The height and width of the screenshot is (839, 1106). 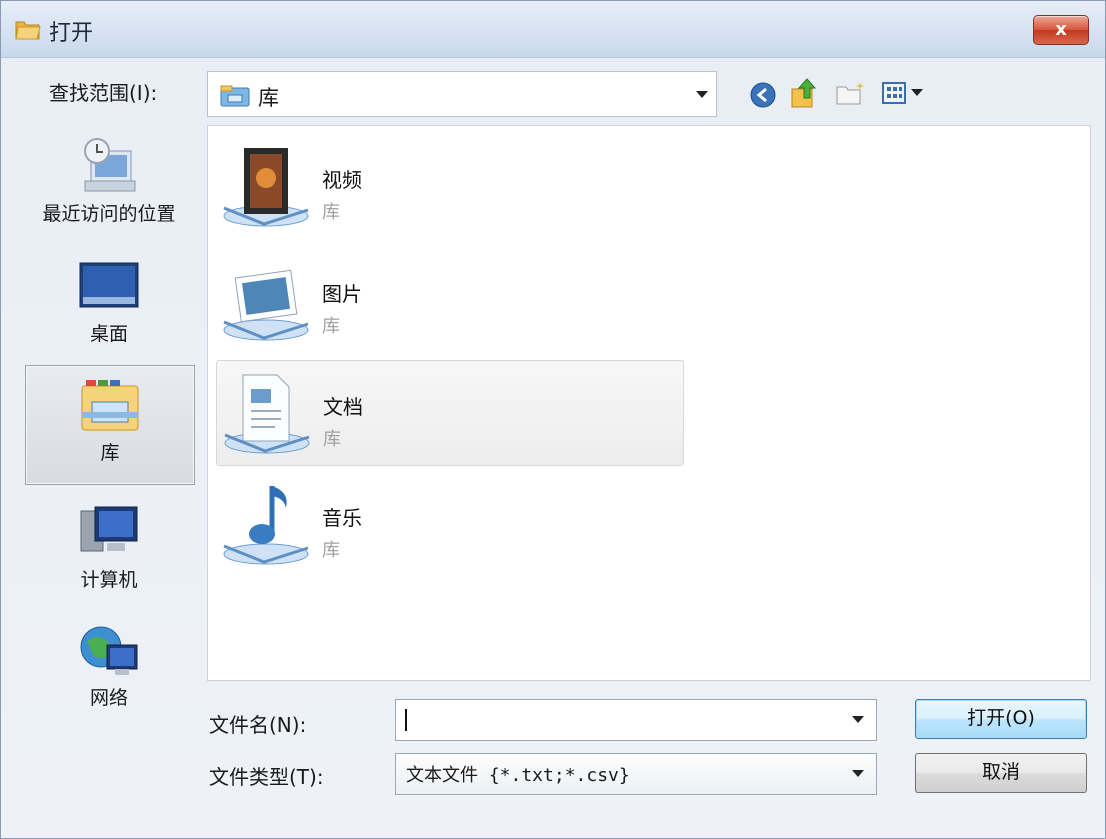 I want to click on place-recent: 最近访问的位置, so click(x=109, y=186).